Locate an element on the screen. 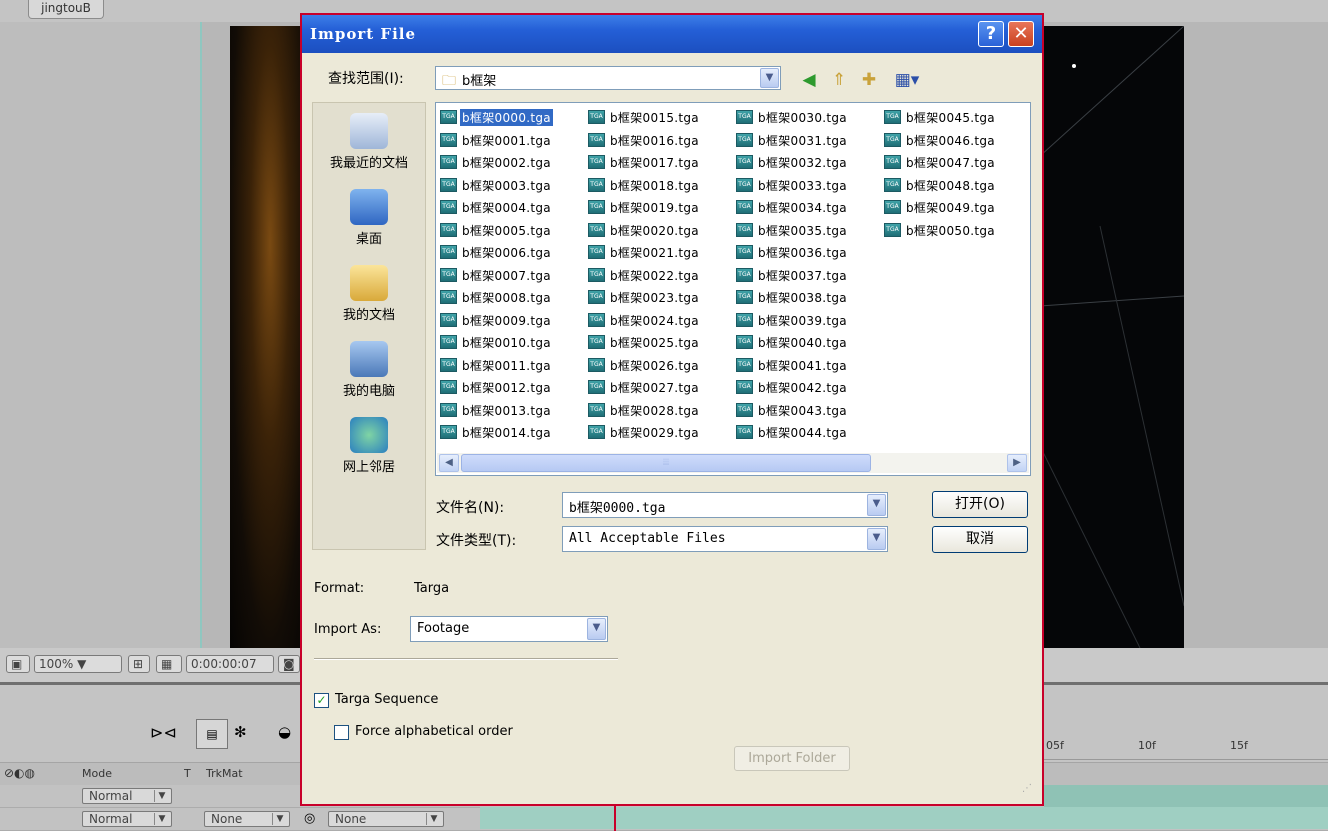 This screenshot has width=1328, height=831. motion-blur-icon: ✻ is located at coordinates (240, 732).